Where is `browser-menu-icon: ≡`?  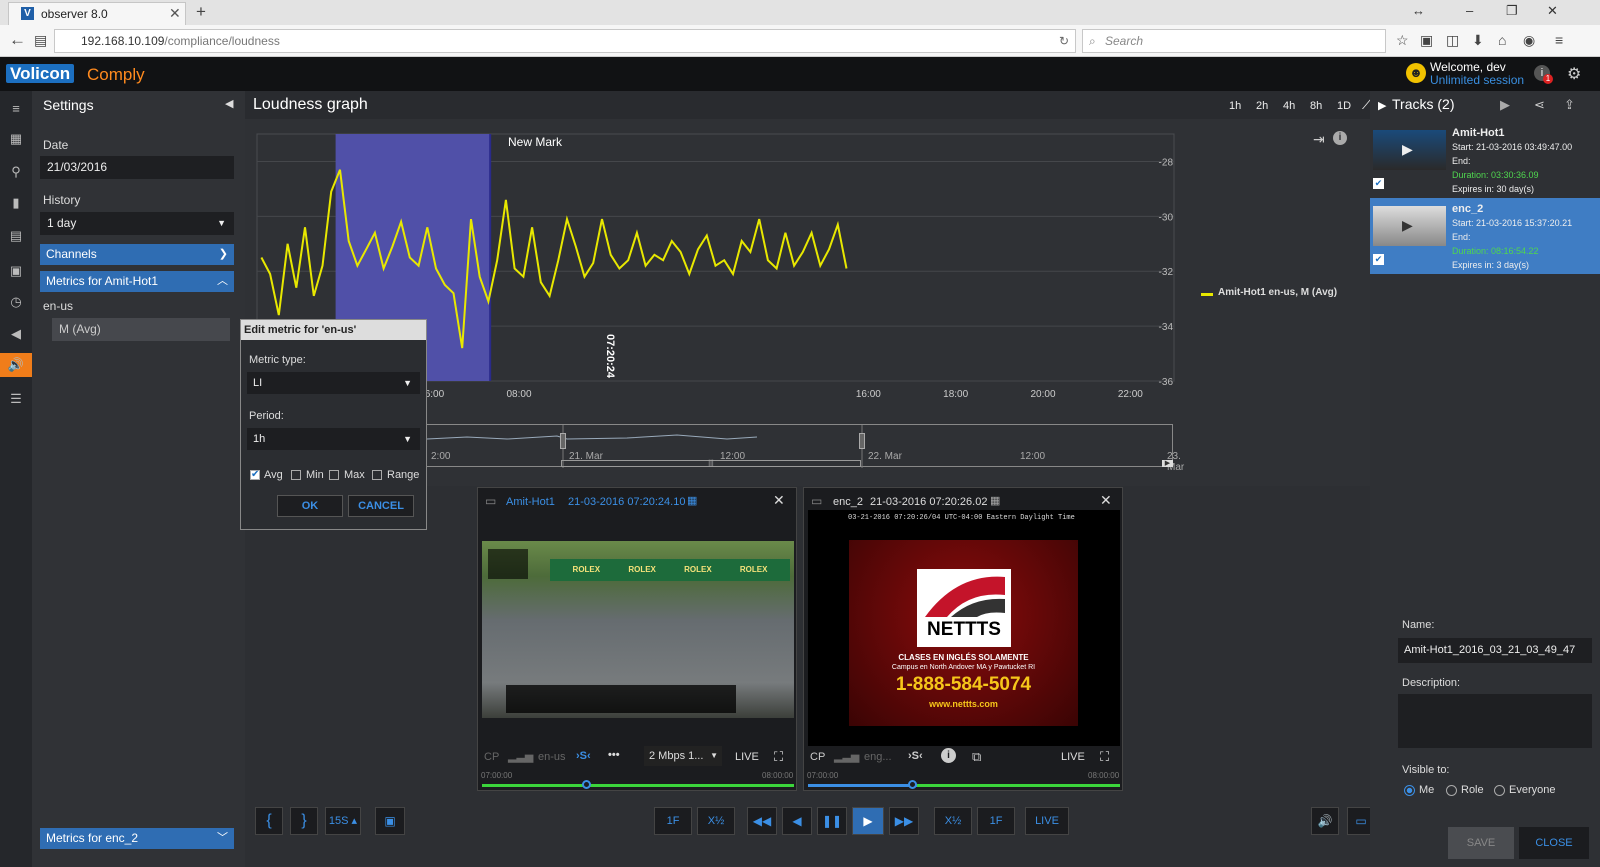 browser-menu-icon: ≡ is located at coordinates (1559, 40).